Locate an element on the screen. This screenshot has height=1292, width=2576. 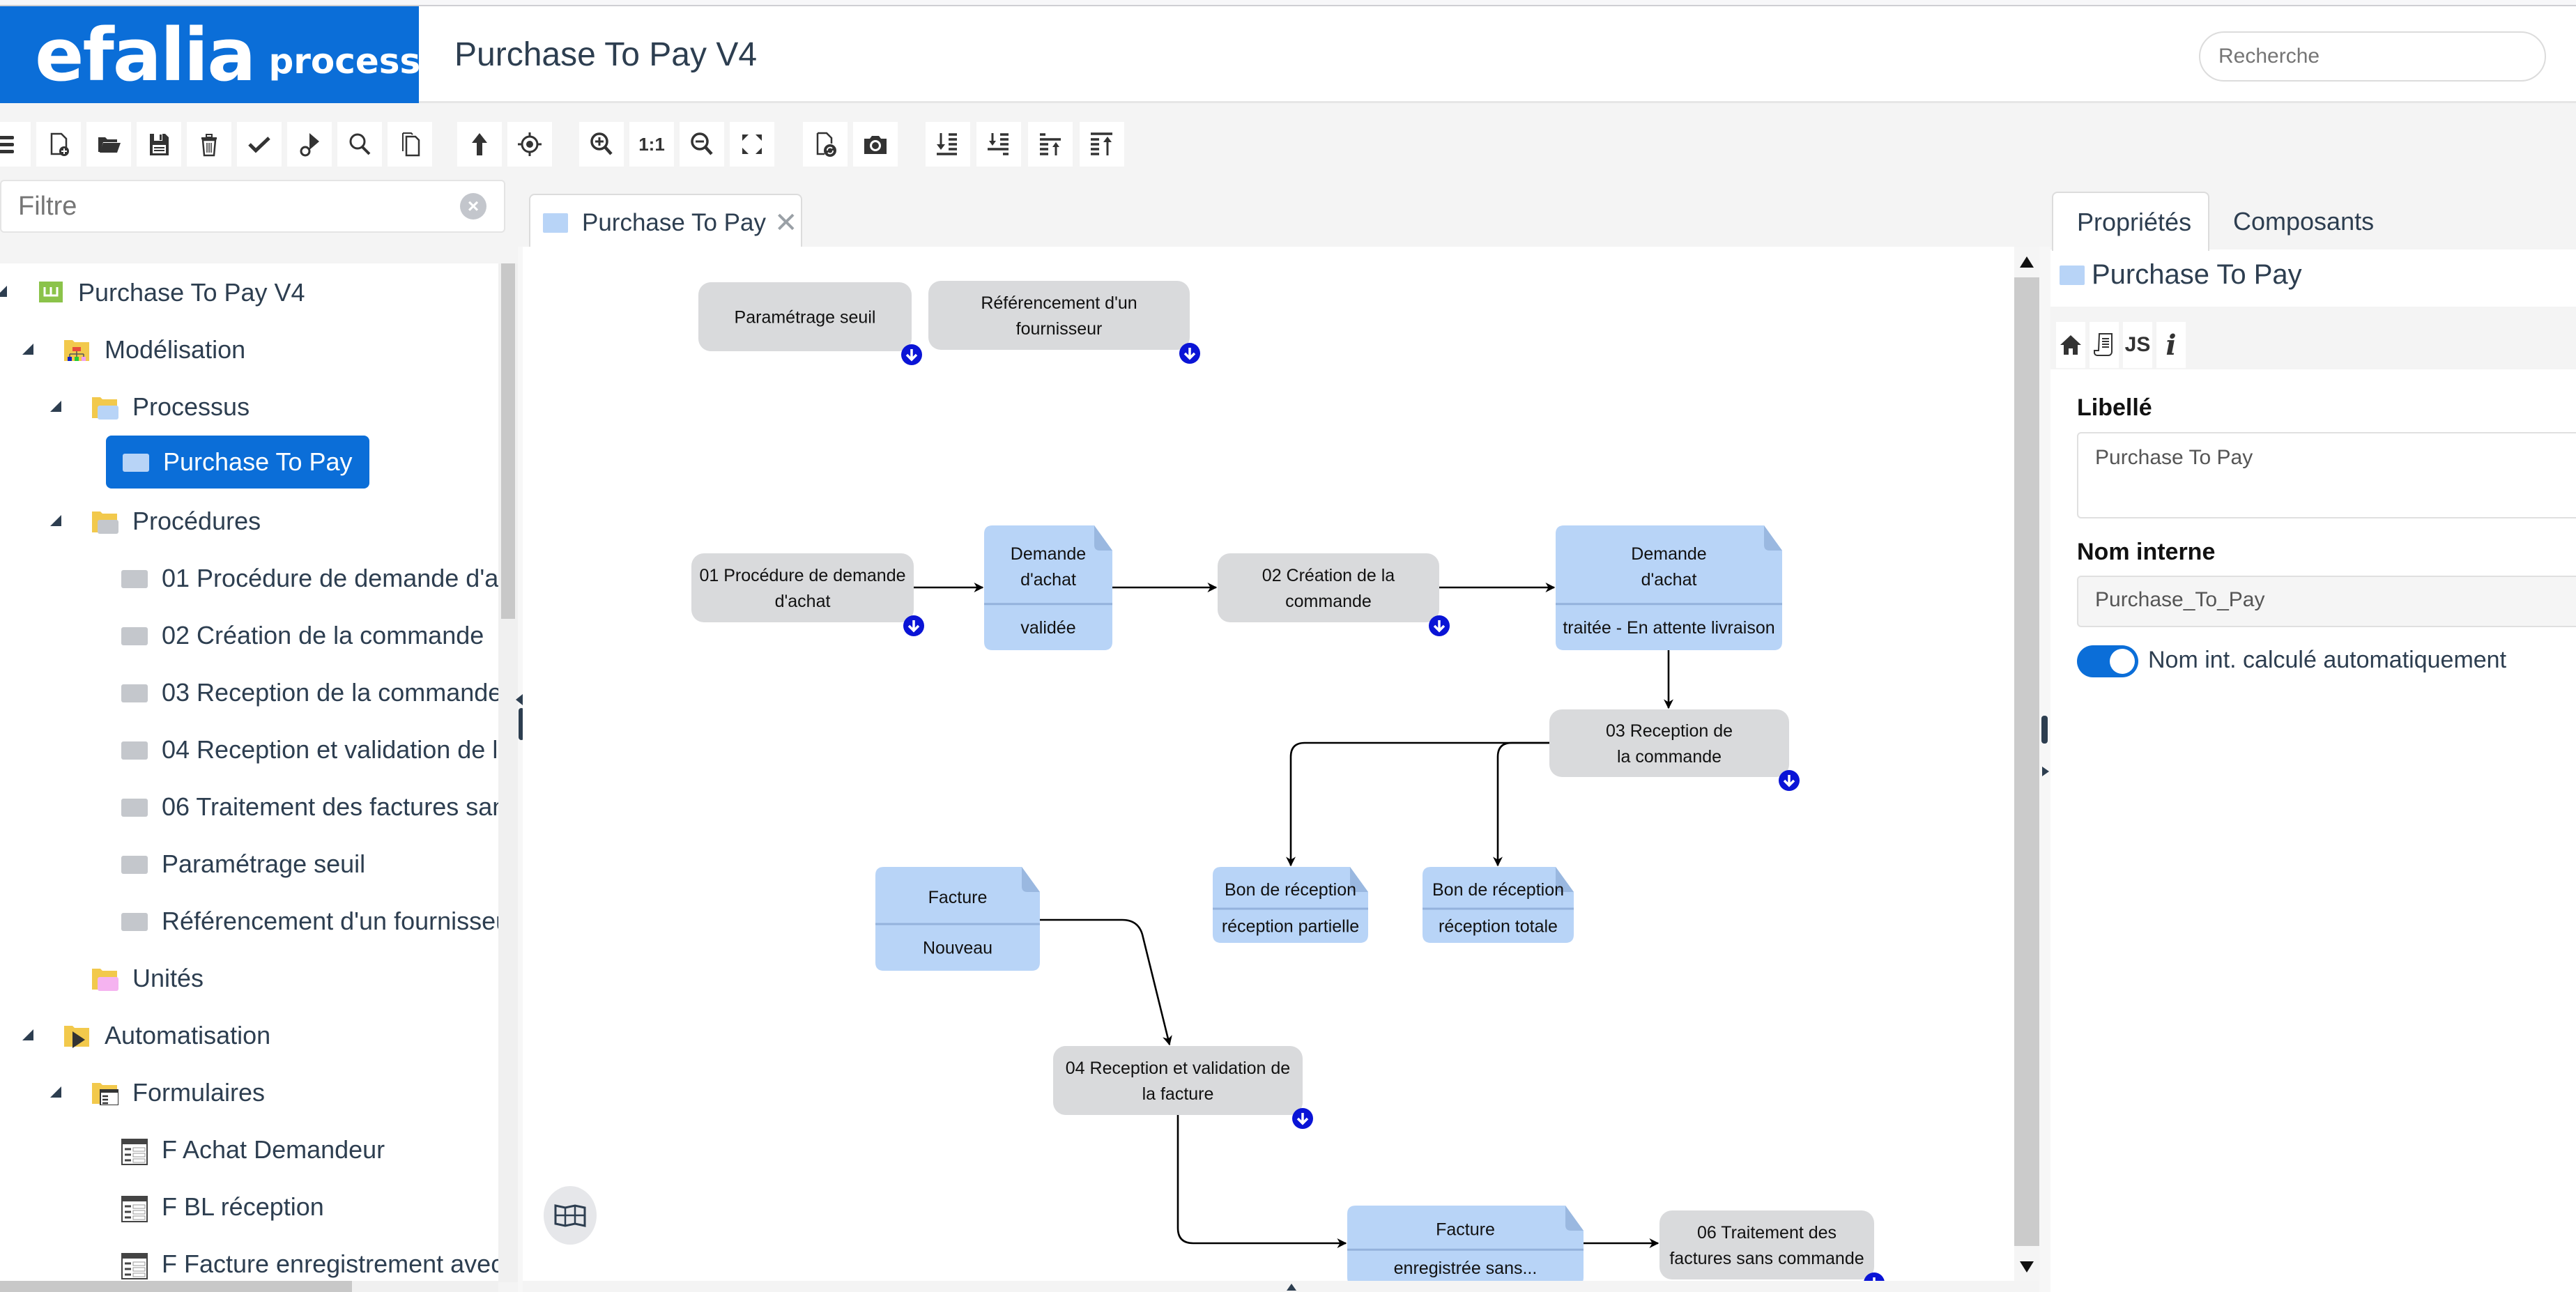
project-icon is located at coordinates (51, 293).